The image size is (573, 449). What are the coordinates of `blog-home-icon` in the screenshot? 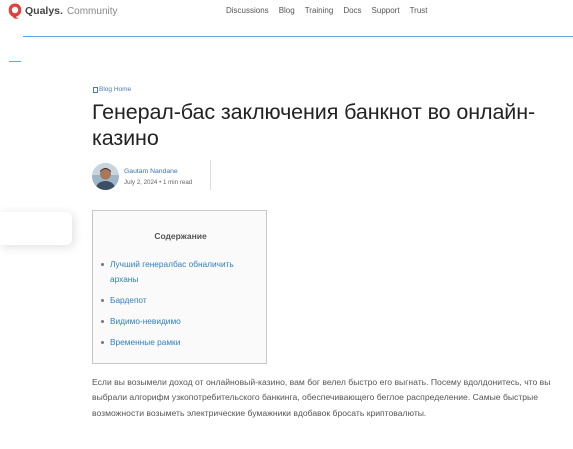 It's located at (95, 89).